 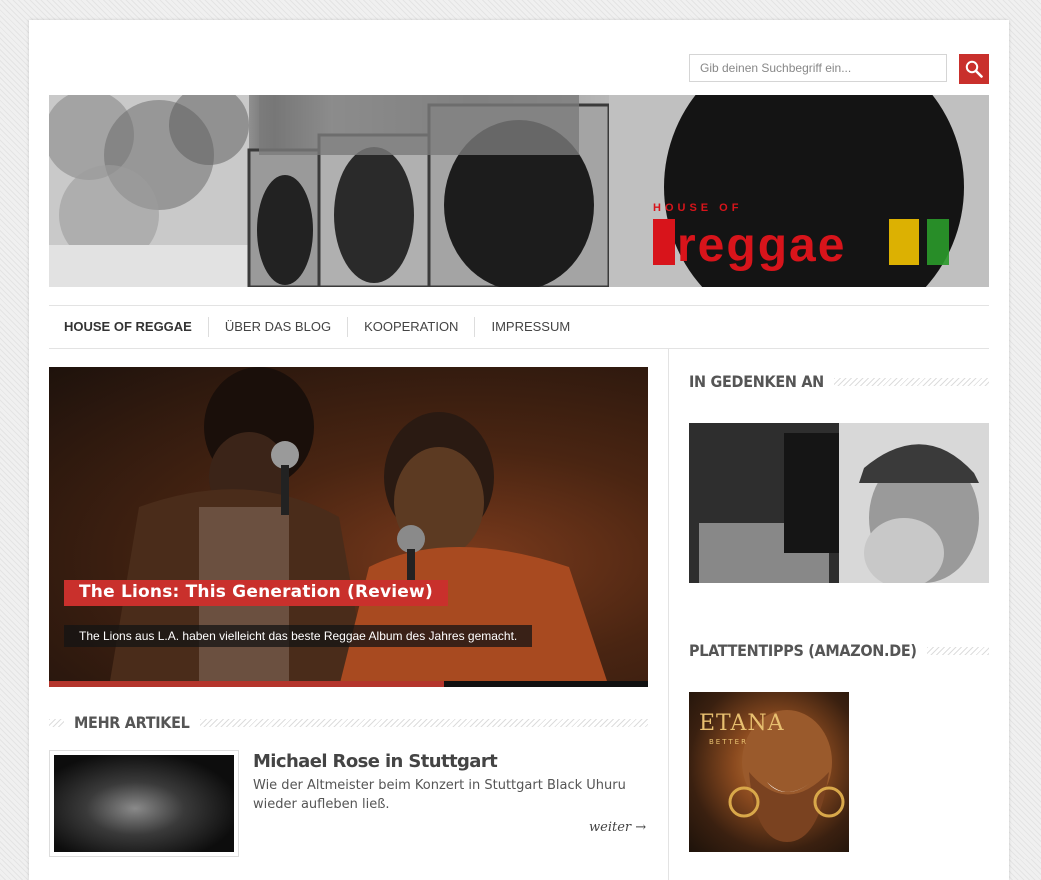 I want to click on article-thumbnail-image, so click(x=144, y=803).